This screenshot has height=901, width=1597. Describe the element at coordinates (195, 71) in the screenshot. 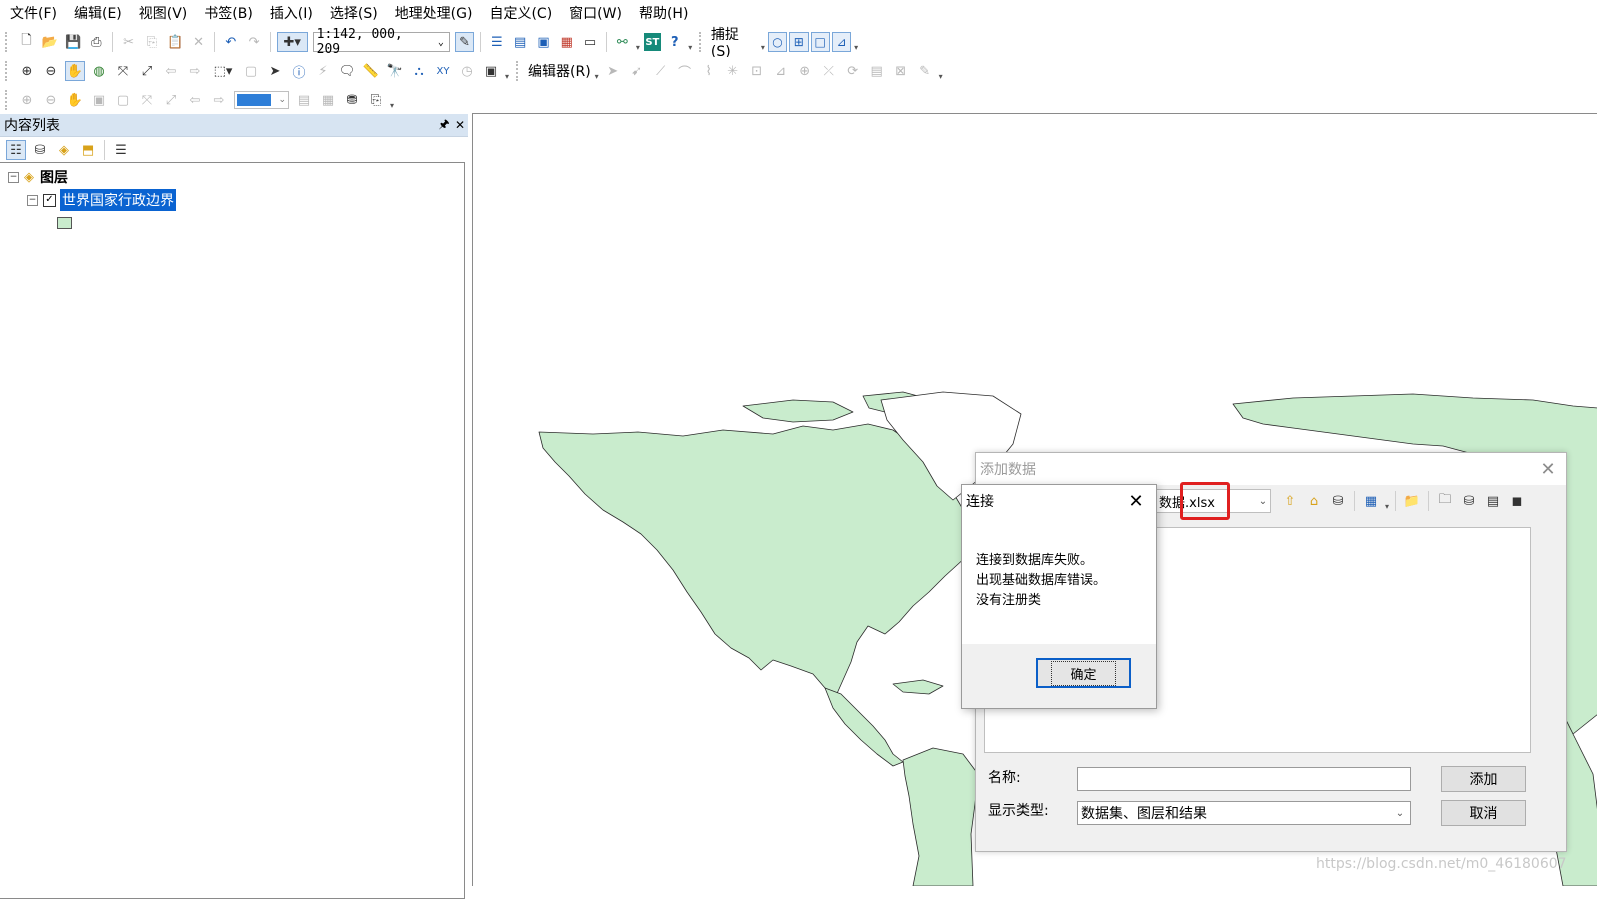

I see `forward-extent-icon: ⇨` at that location.